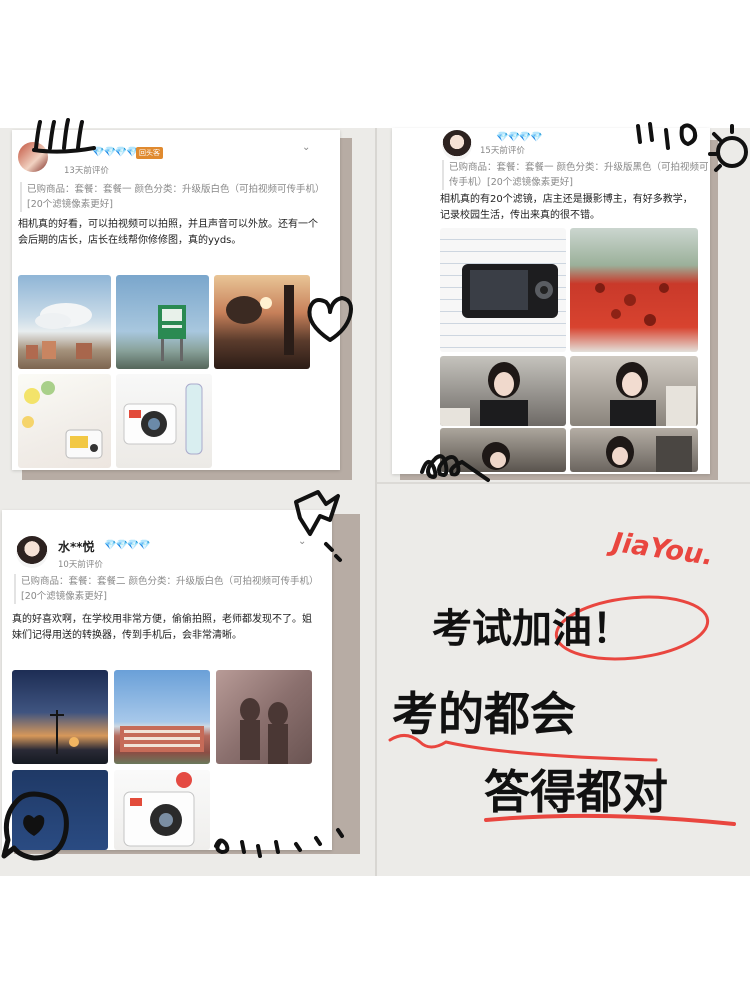 The image size is (750, 1000). What do you see at coordinates (149, 153) in the screenshot?
I see `returning-customer-badge: 回头客` at bounding box center [149, 153].